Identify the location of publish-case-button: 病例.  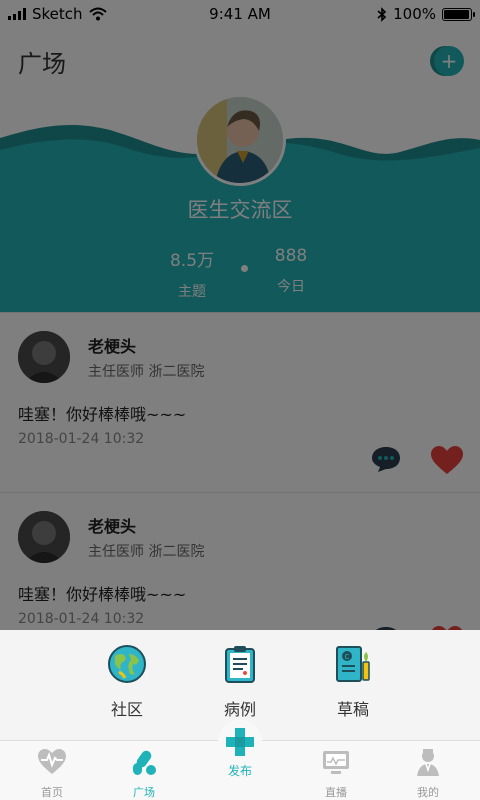
(240, 682).